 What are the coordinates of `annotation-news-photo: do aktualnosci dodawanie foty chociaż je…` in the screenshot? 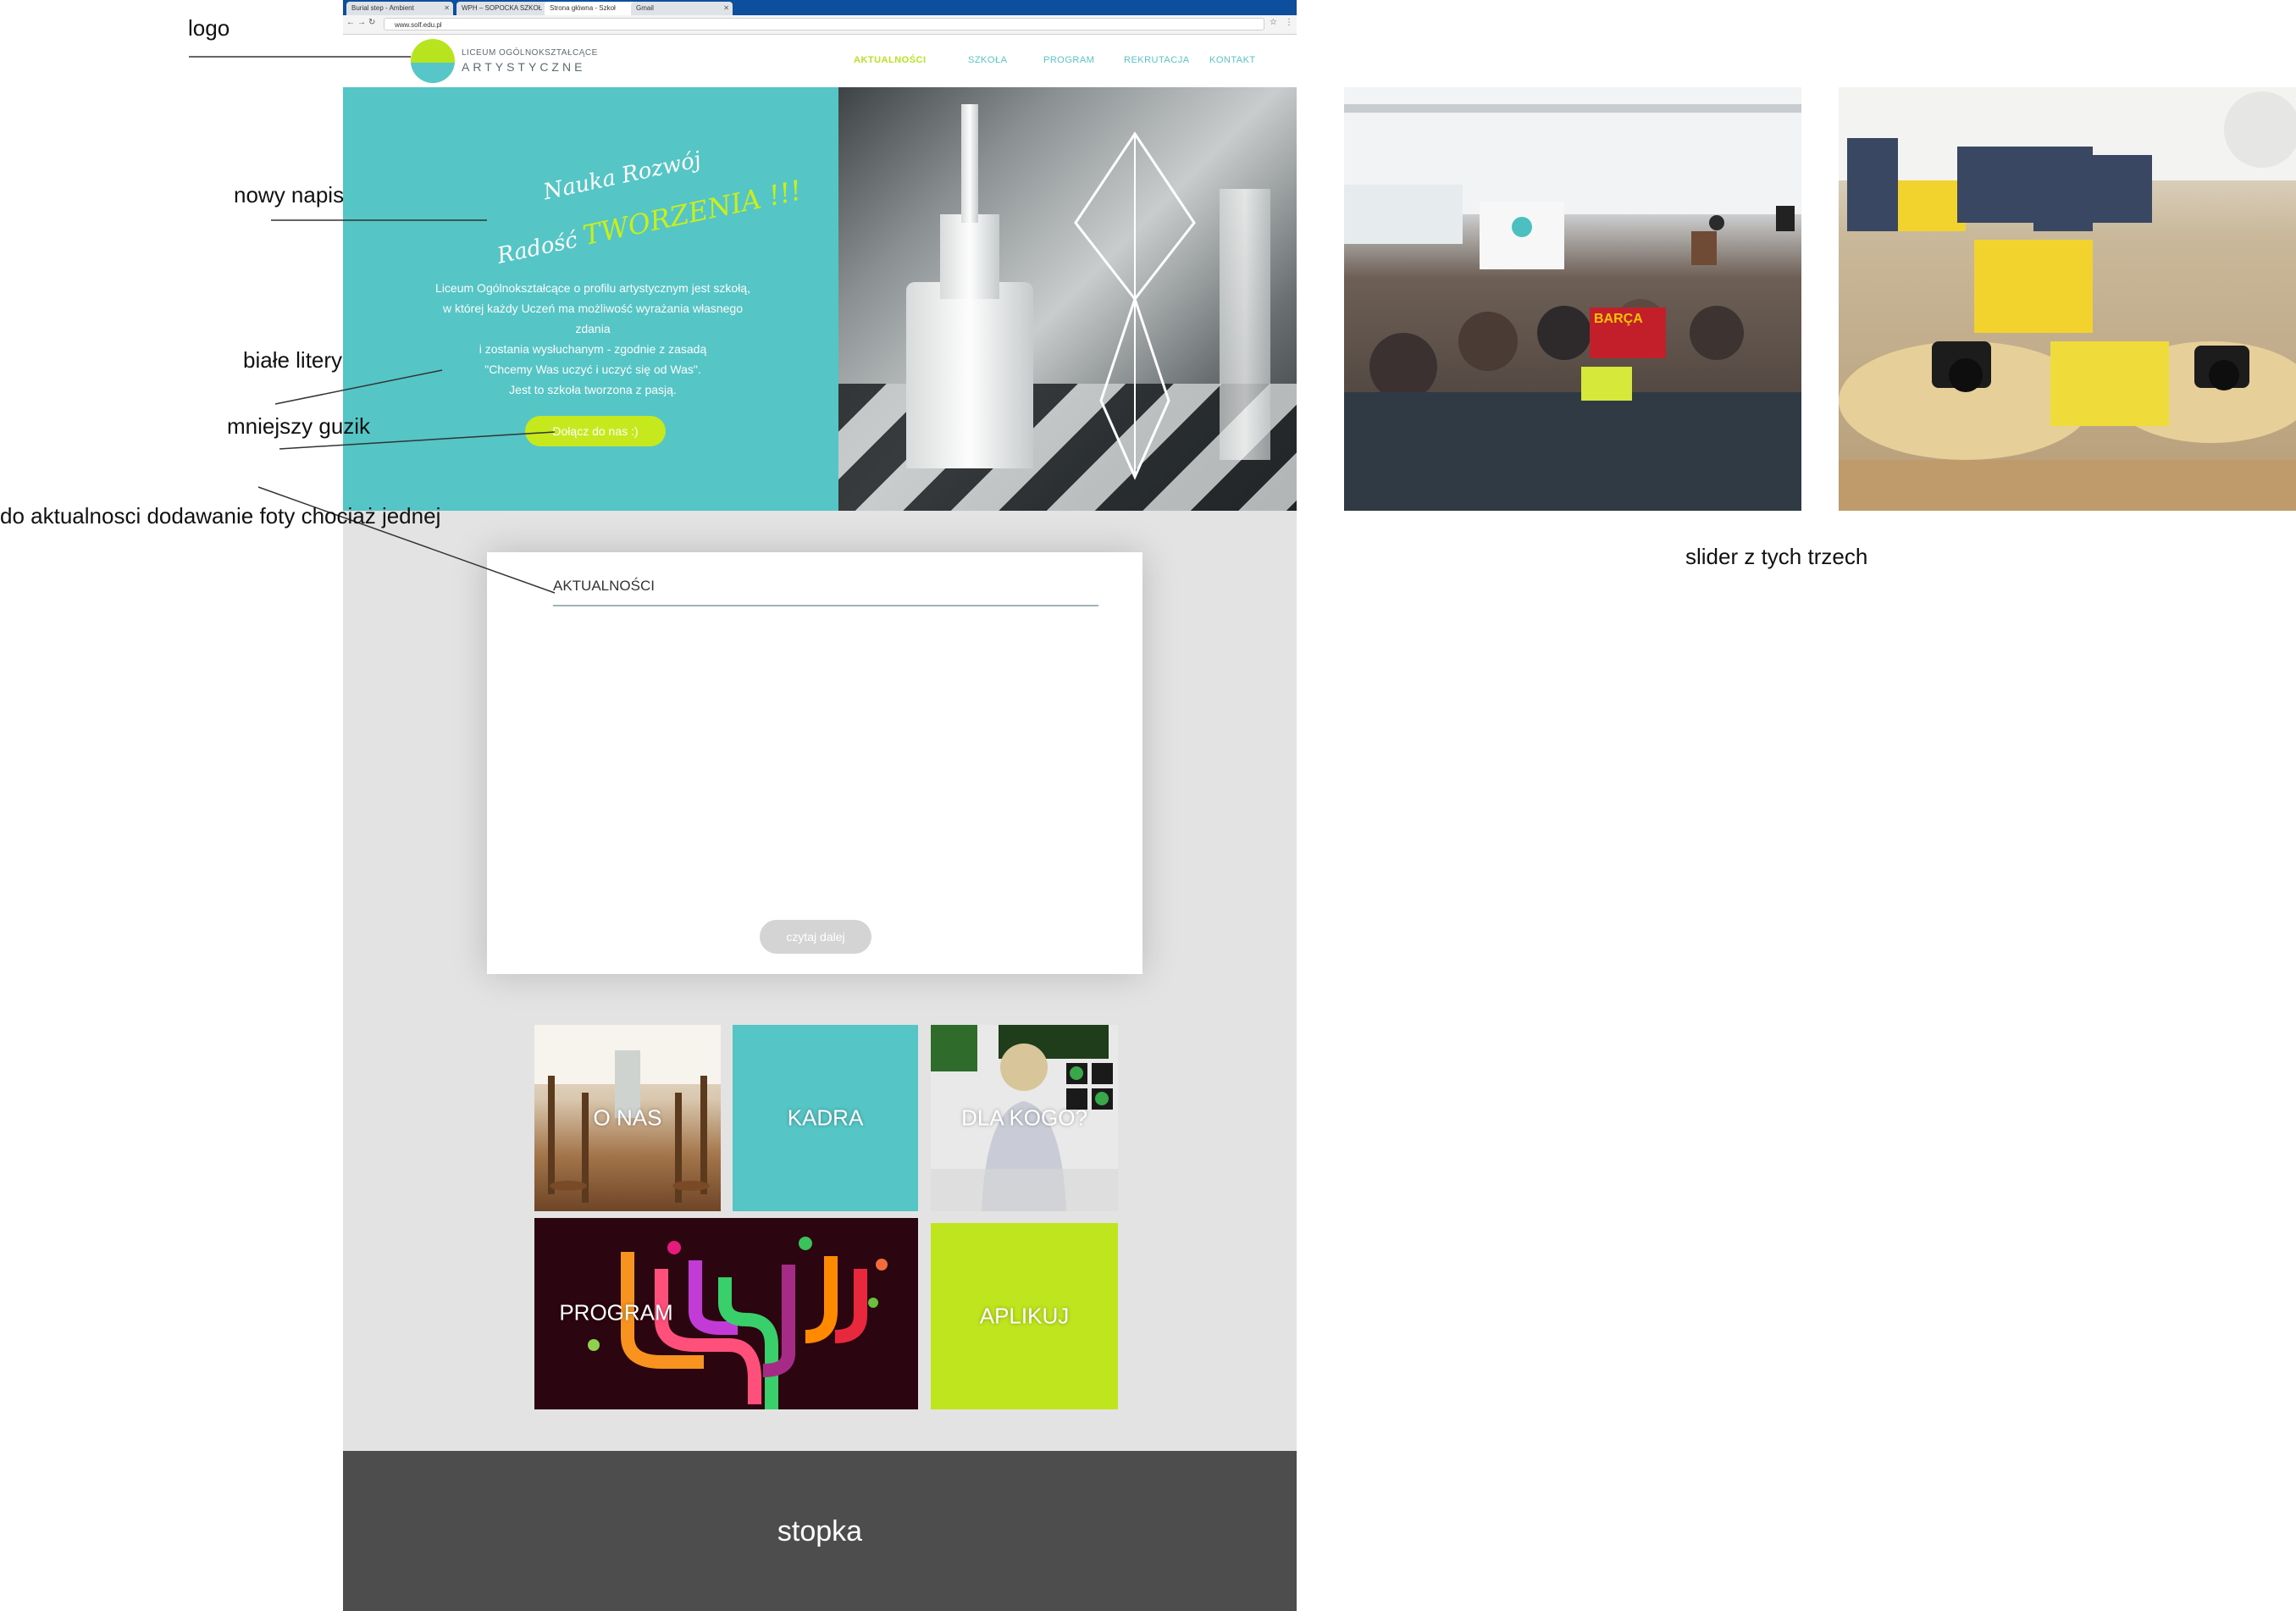 It's located at (221, 516).